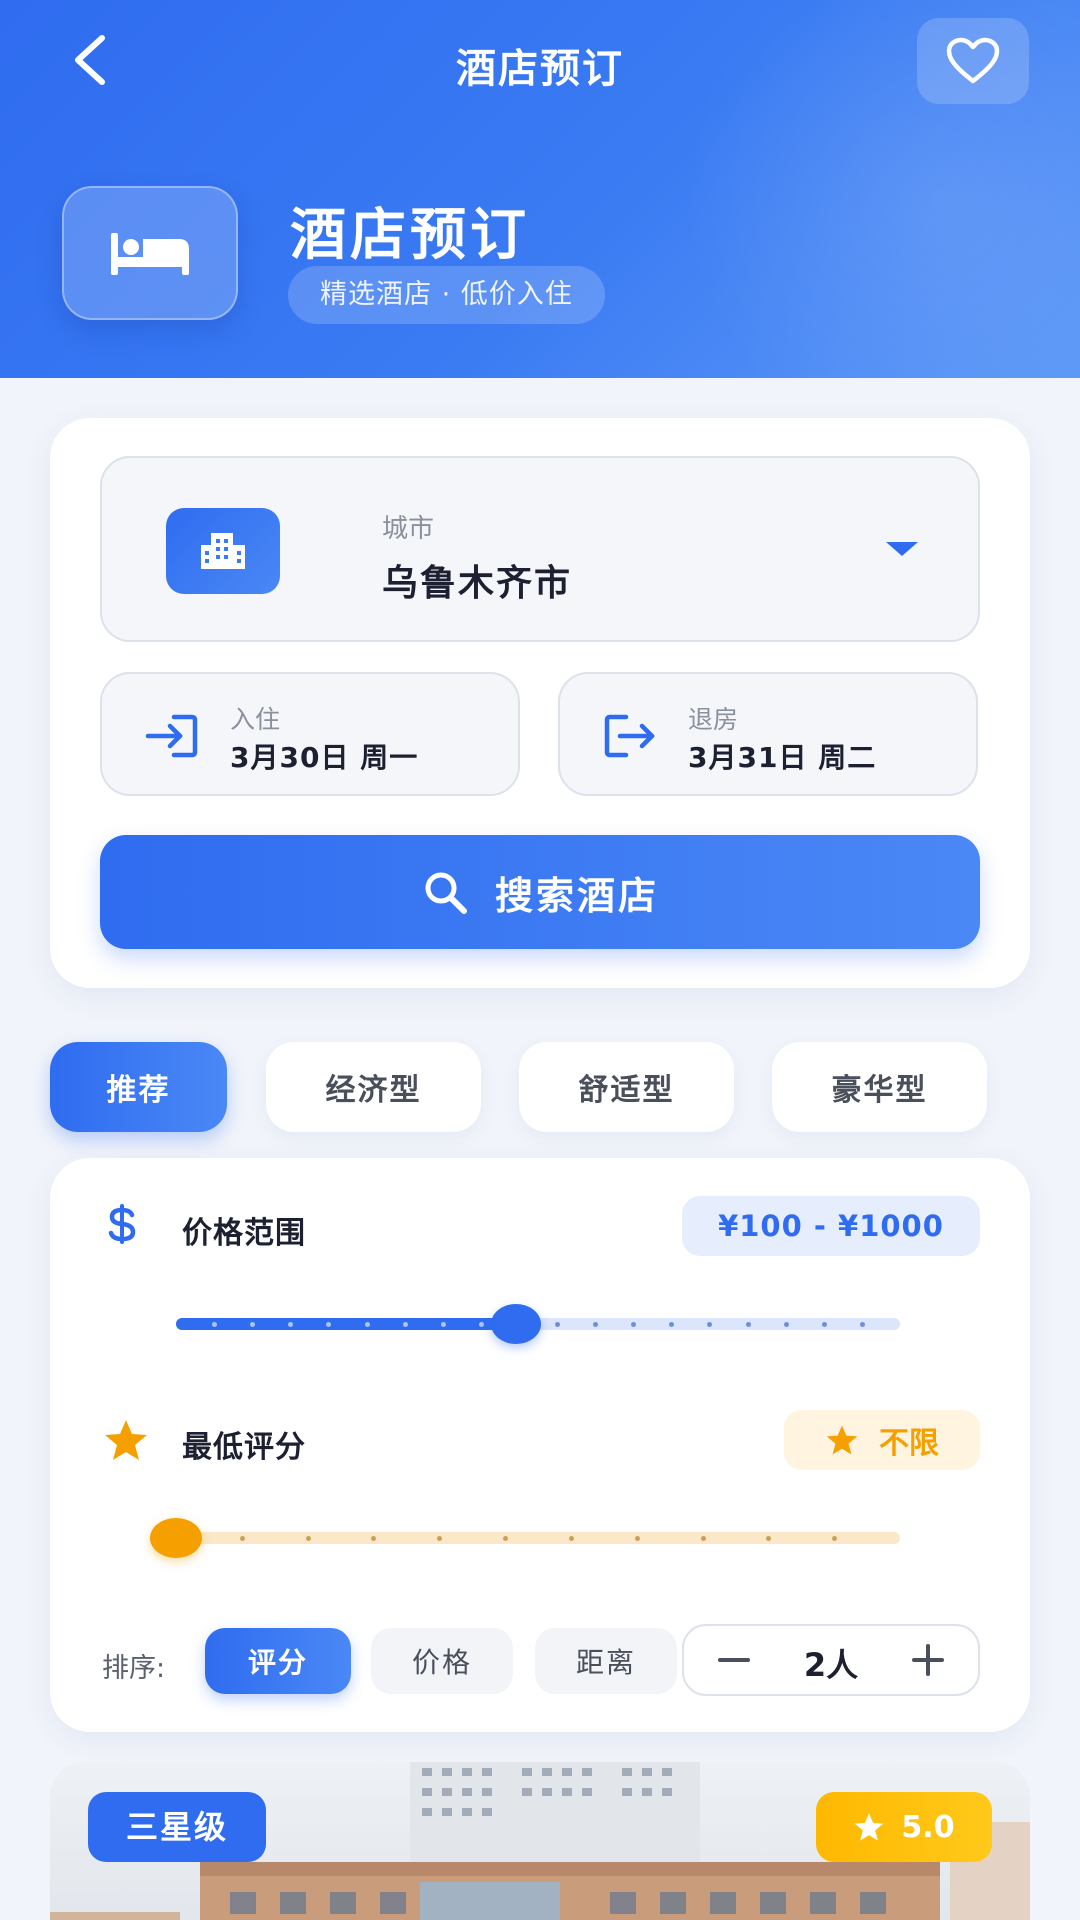 Image resolution: width=1080 pixels, height=1920 pixels. Describe the element at coordinates (176, 1538) in the screenshot. I see `rating-slider-thumb` at that location.